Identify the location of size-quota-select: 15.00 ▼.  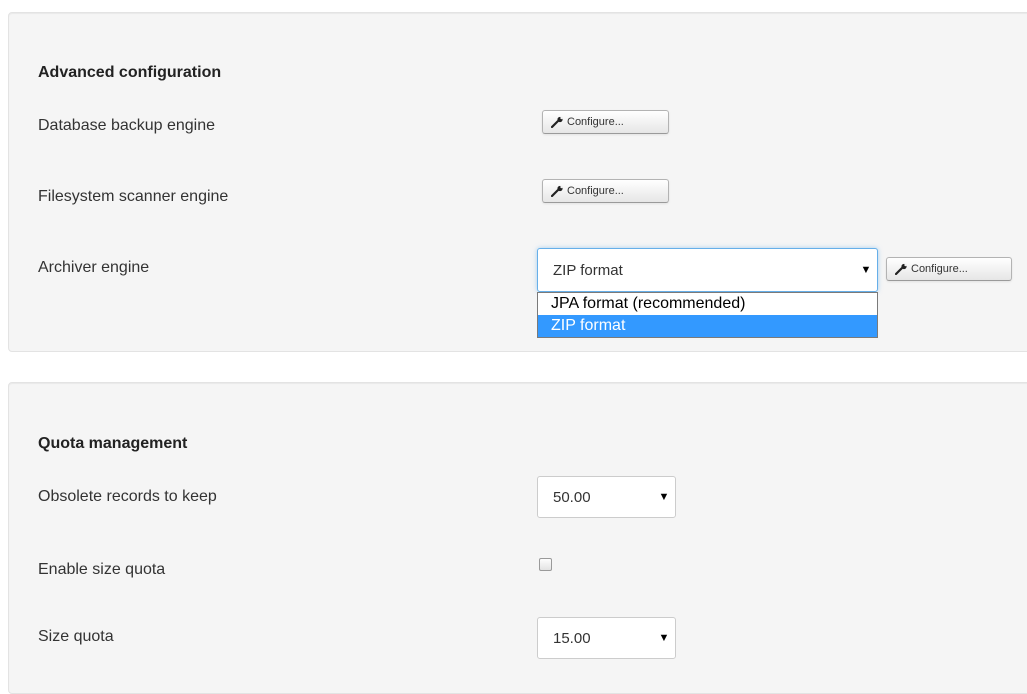
(606, 638).